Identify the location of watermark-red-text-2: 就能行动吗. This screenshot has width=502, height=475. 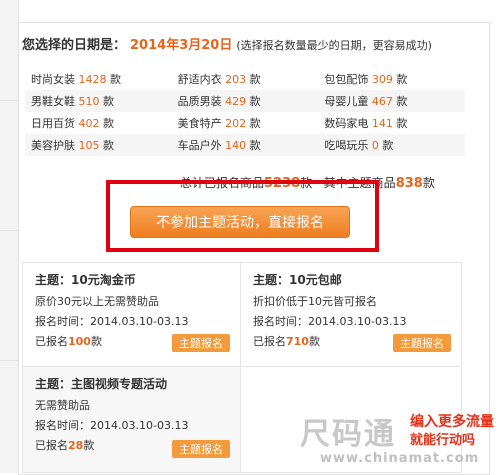
(443, 440).